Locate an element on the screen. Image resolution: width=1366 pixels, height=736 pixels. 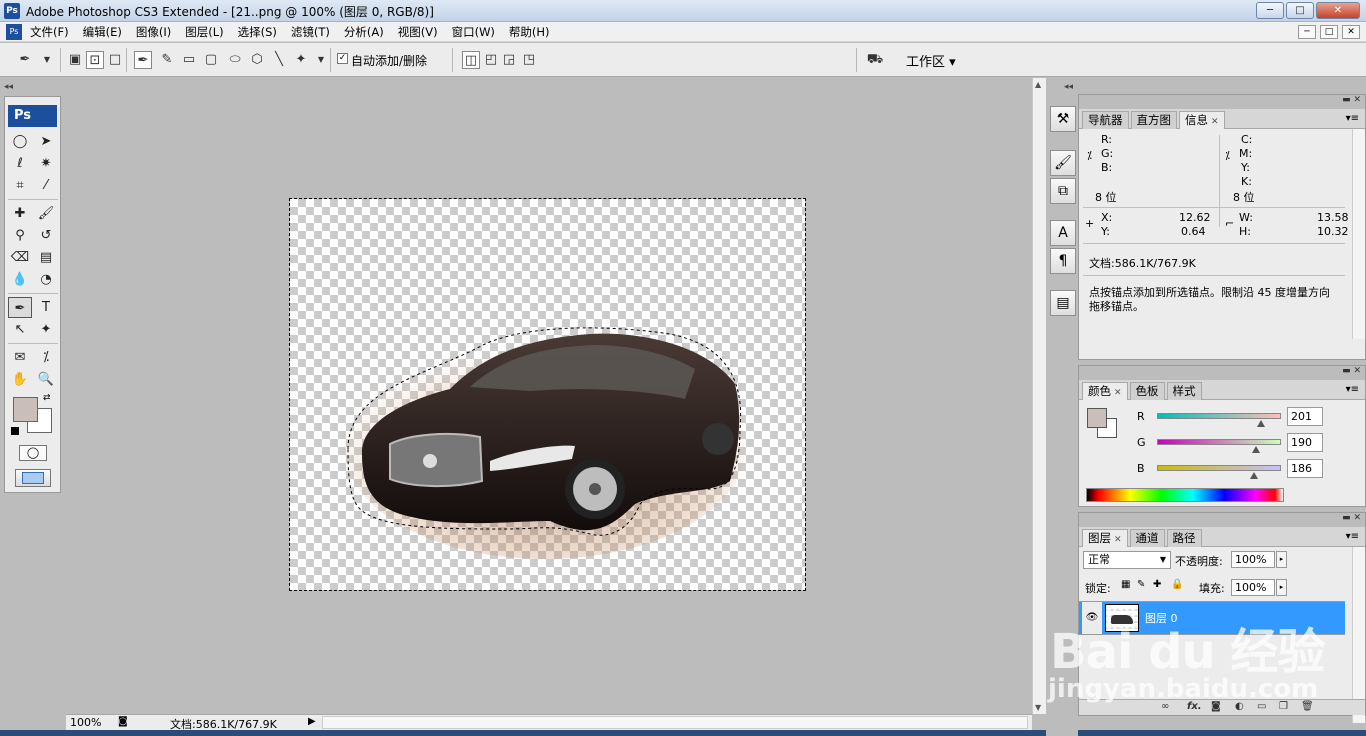
paths-mode-icon: ⊡ is located at coordinates (95, 60).